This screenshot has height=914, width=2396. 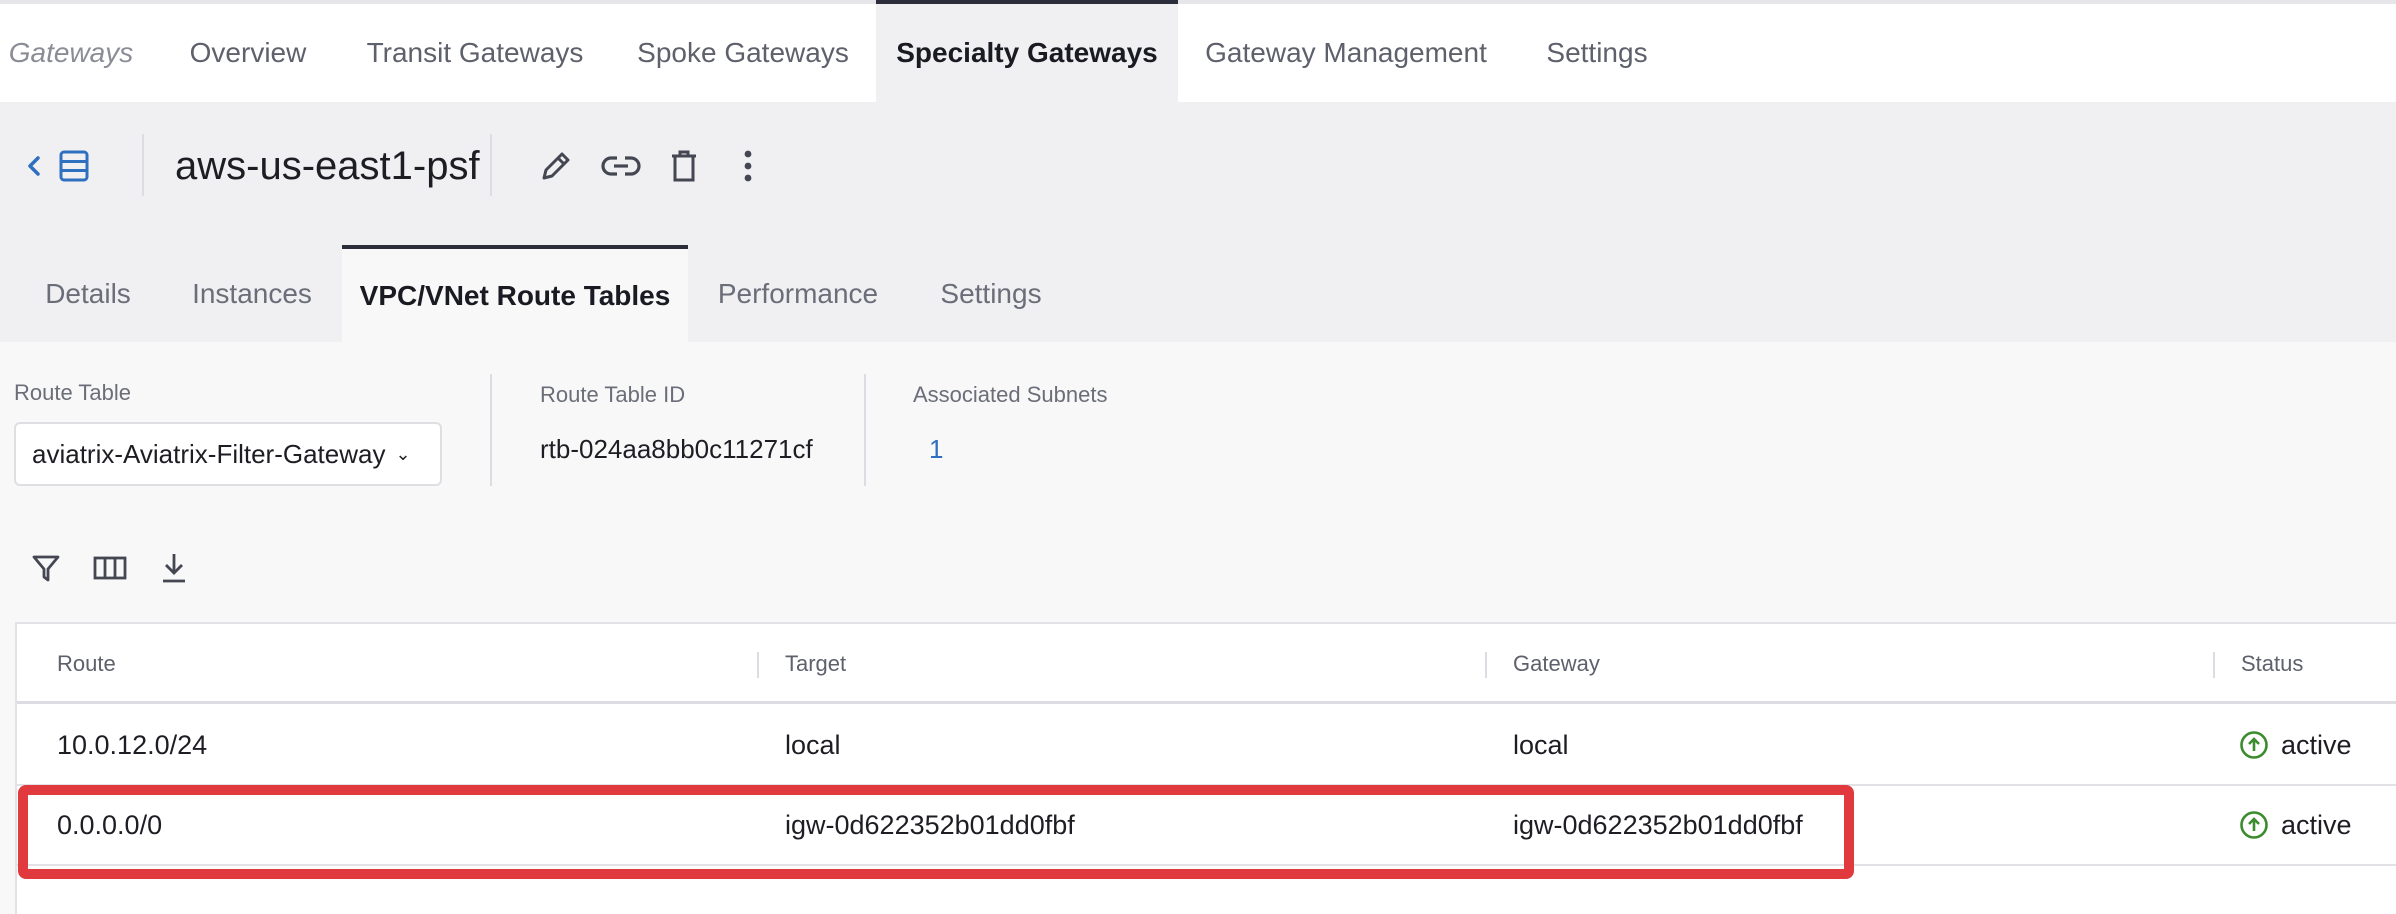 What do you see at coordinates (86, 664) in the screenshot?
I see `column-header-route: Route` at bounding box center [86, 664].